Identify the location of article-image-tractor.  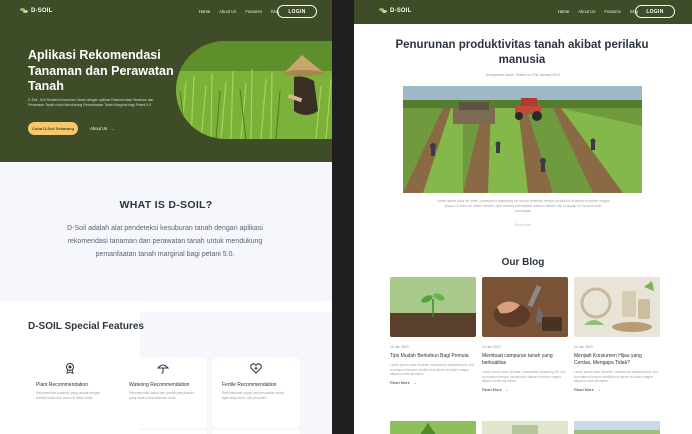
(522, 139).